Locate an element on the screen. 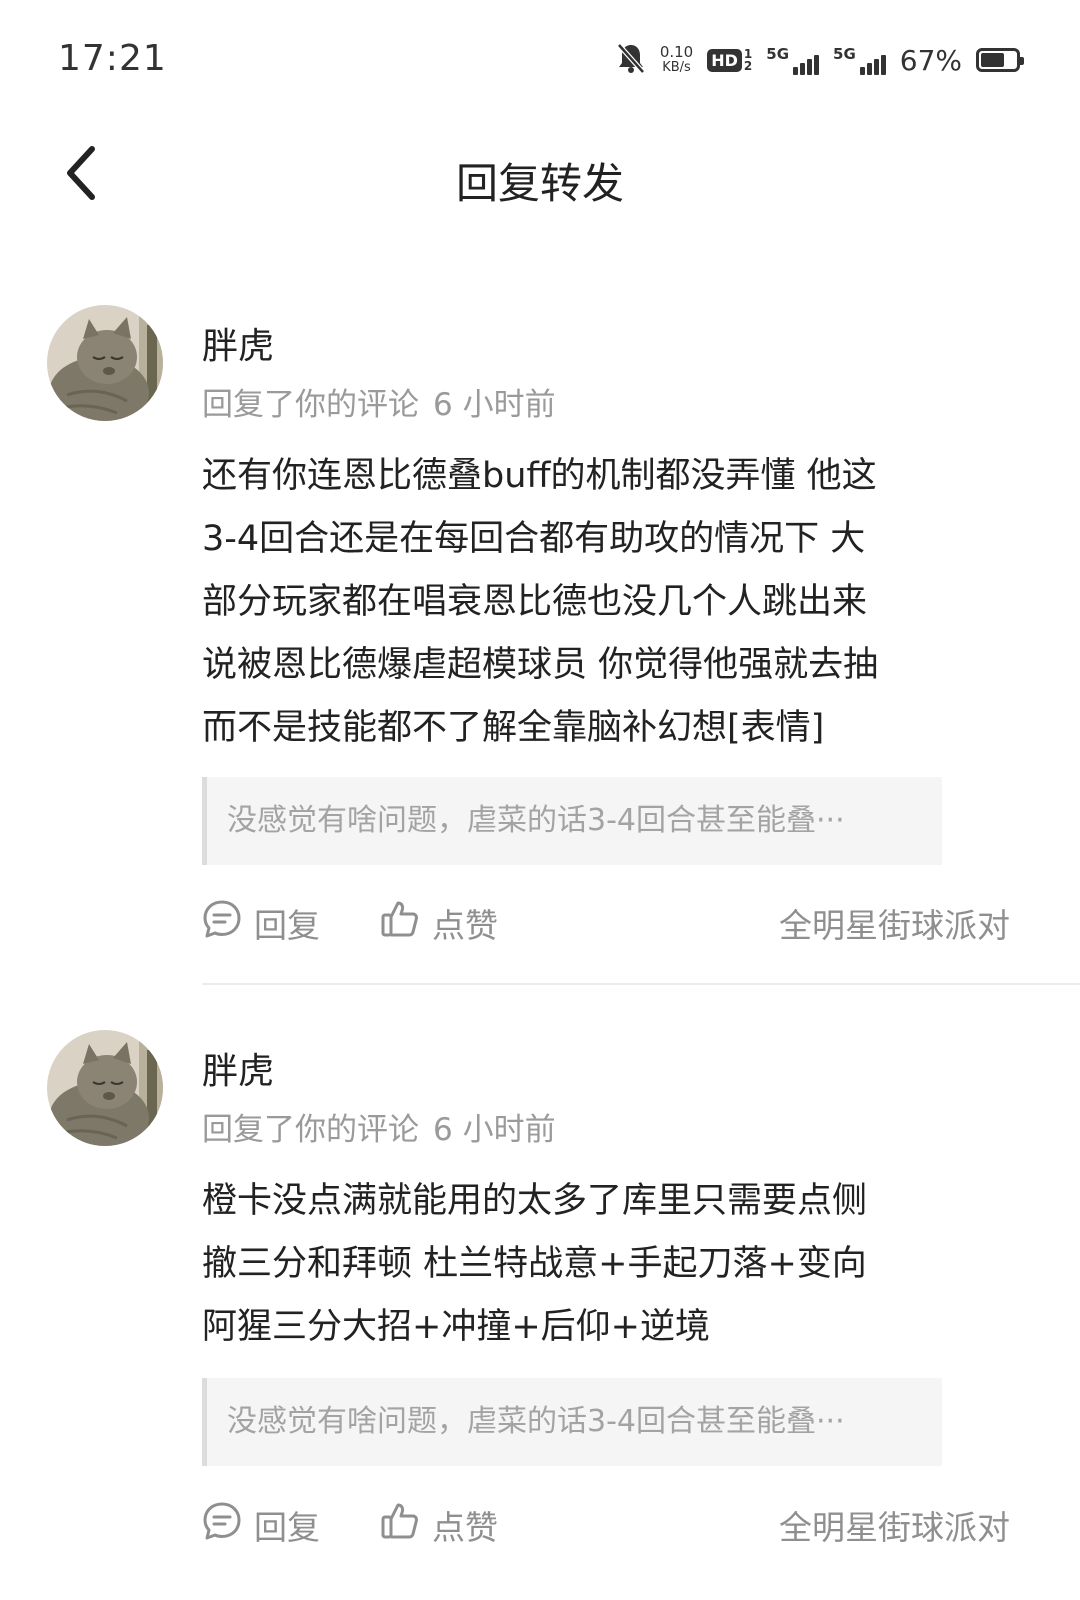 The image size is (1080, 1600). net-speed: 0.10 KB/s is located at coordinates (676, 59).